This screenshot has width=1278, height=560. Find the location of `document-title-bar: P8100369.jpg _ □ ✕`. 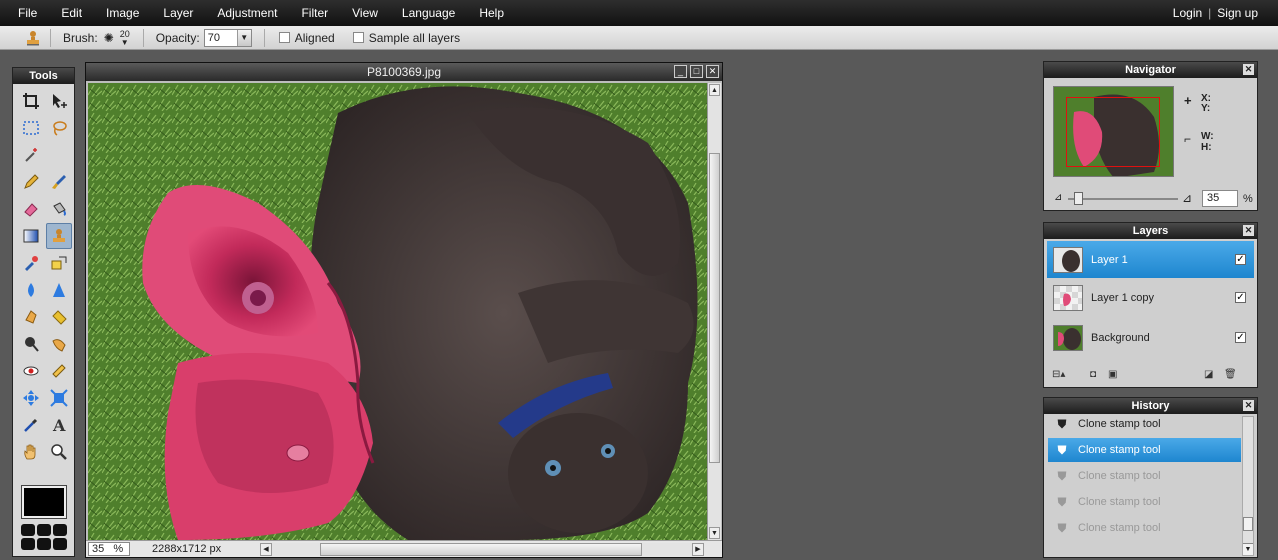

document-title-bar: P8100369.jpg _ □ ✕ is located at coordinates (404, 72).